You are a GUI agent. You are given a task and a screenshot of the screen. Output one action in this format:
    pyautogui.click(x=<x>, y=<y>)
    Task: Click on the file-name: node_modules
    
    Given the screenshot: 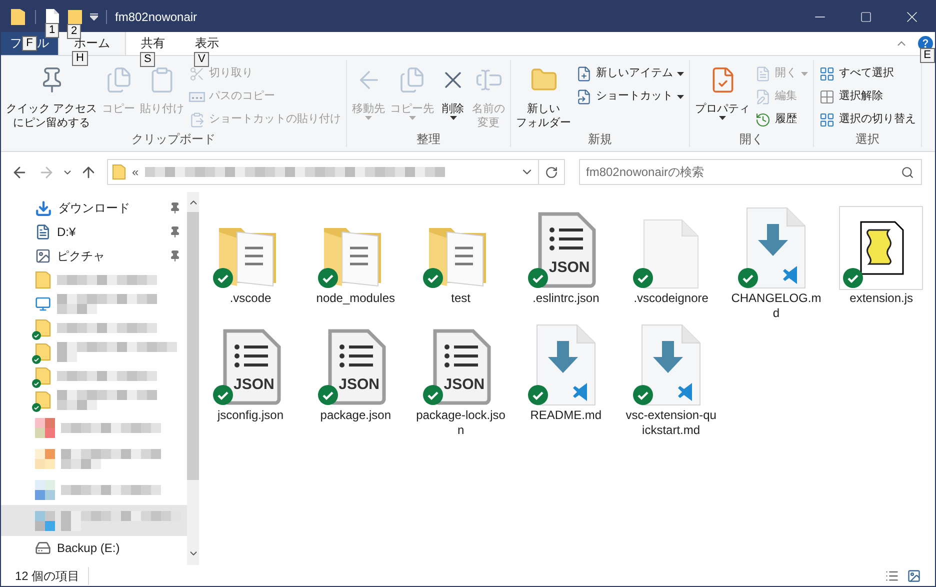 What is the action you would take?
    pyautogui.click(x=355, y=298)
    